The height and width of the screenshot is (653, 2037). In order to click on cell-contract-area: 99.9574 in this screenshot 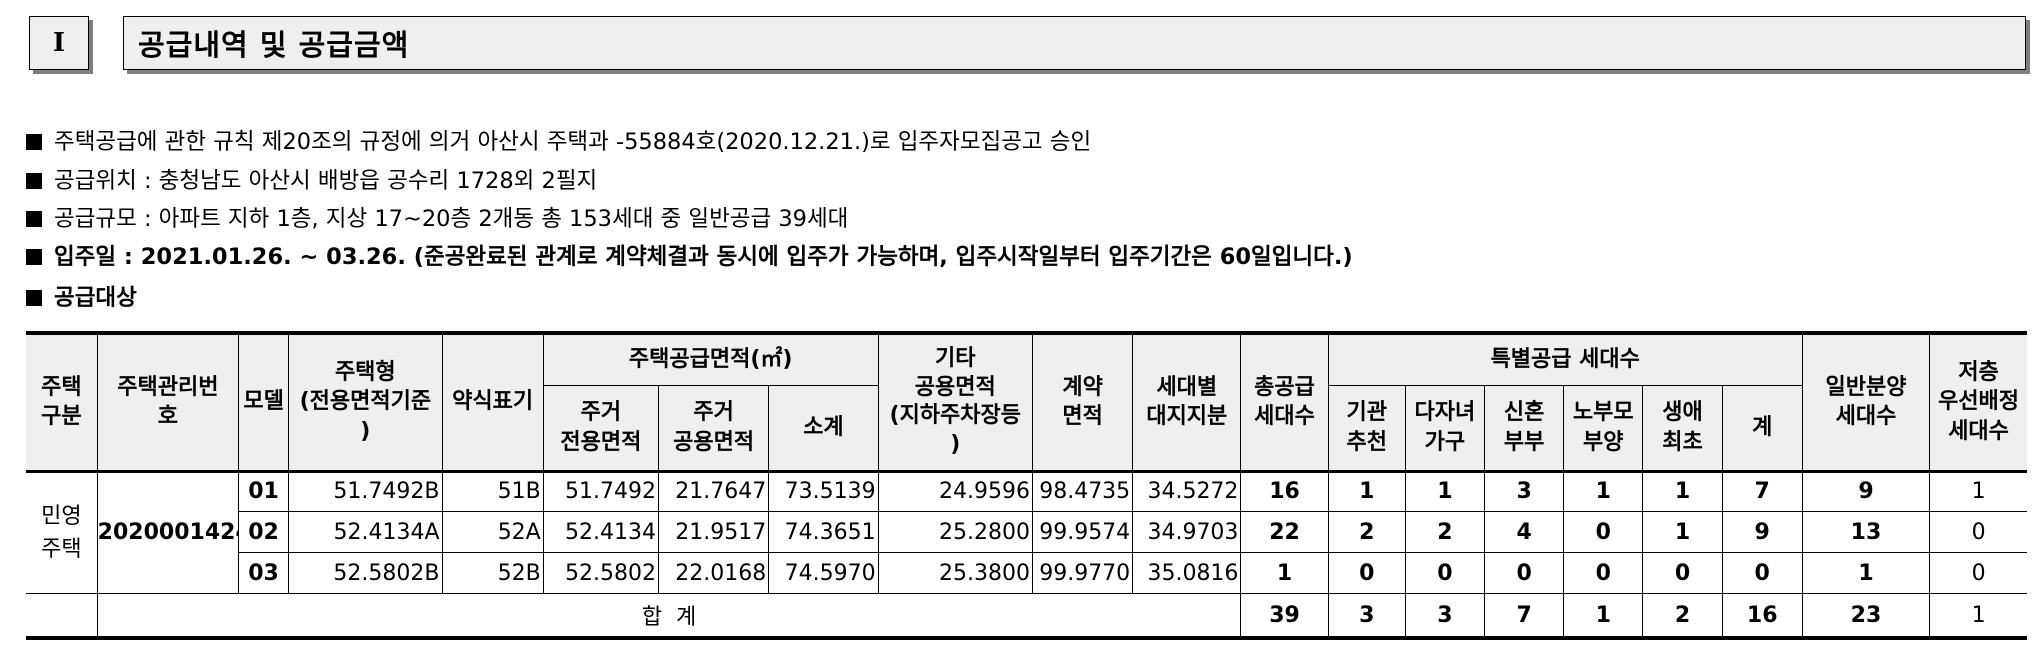, I will do `click(1082, 532)`.